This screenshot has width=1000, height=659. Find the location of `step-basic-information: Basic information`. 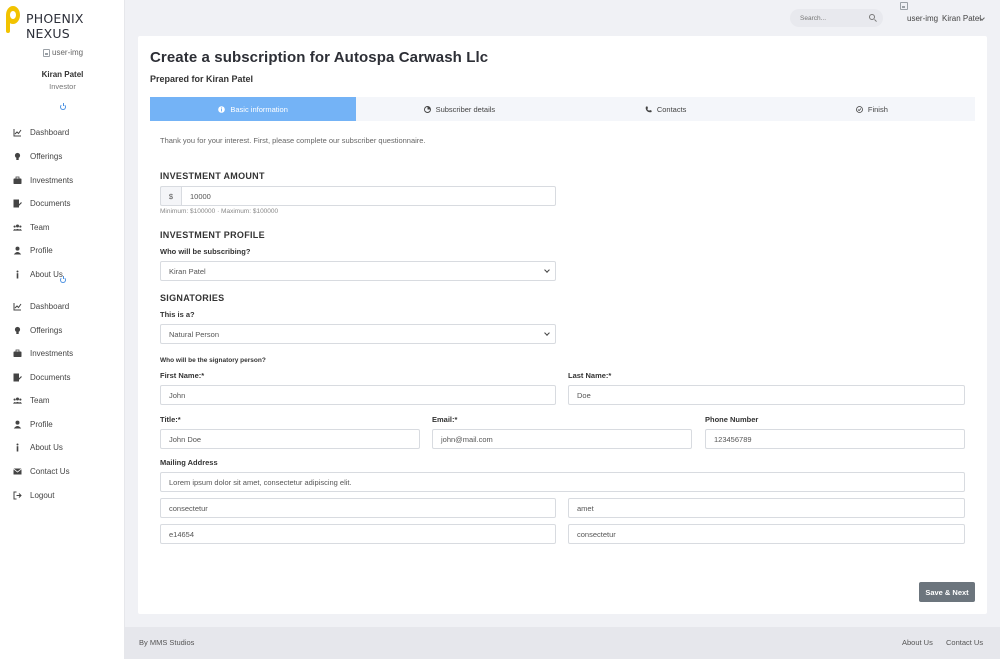

step-basic-information: Basic information is located at coordinates (253, 109).